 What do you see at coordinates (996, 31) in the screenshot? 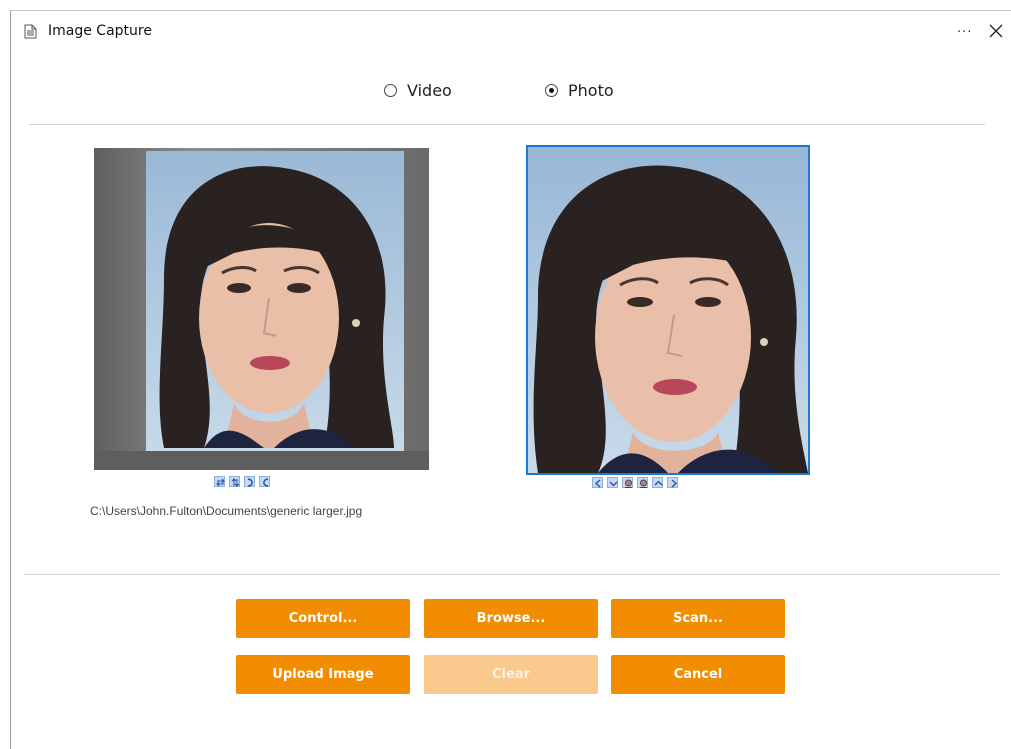
I see `close-icon` at bounding box center [996, 31].